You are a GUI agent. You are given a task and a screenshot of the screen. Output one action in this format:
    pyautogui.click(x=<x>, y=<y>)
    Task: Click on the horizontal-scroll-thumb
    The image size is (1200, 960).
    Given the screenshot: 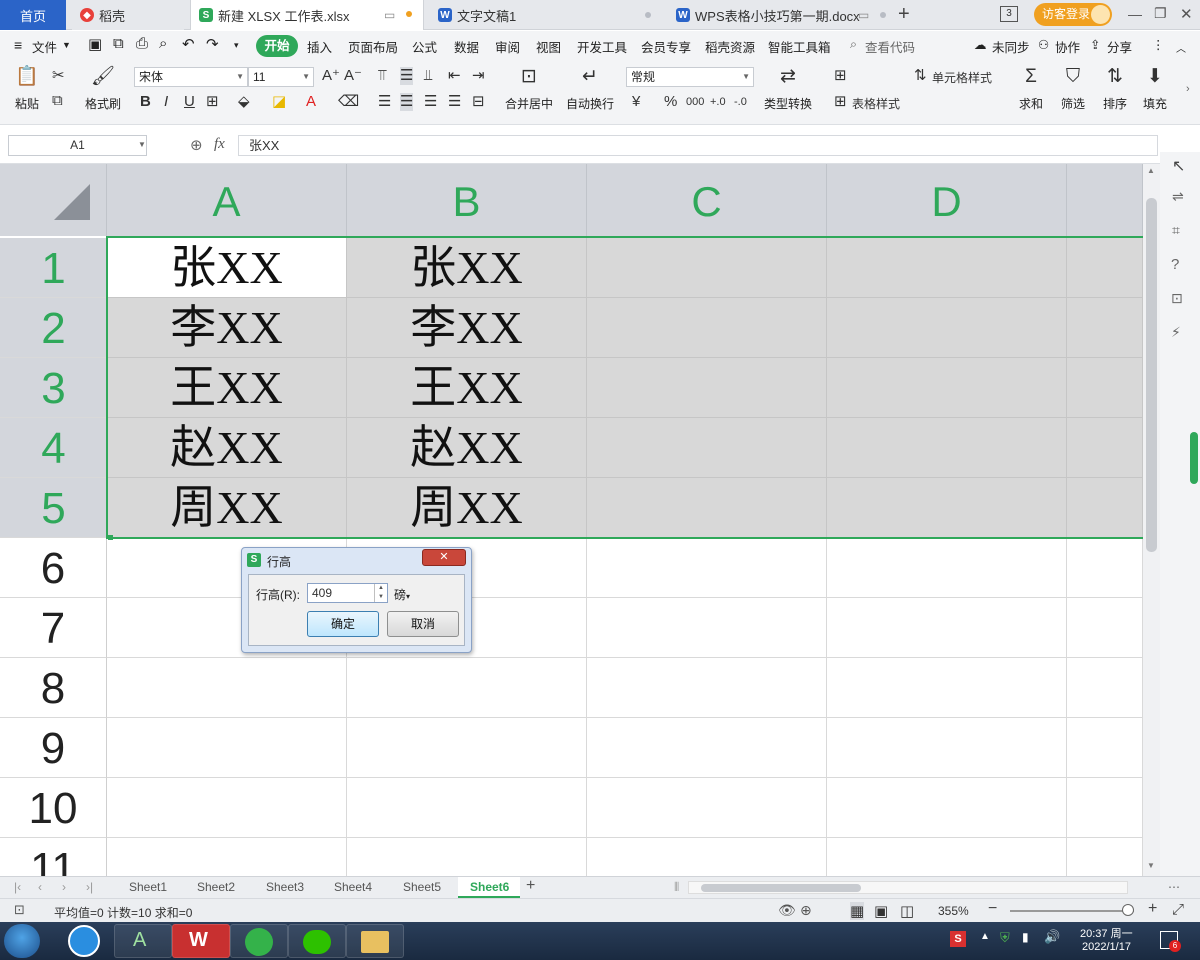 What is the action you would take?
    pyautogui.click(x=781, y=888)
    